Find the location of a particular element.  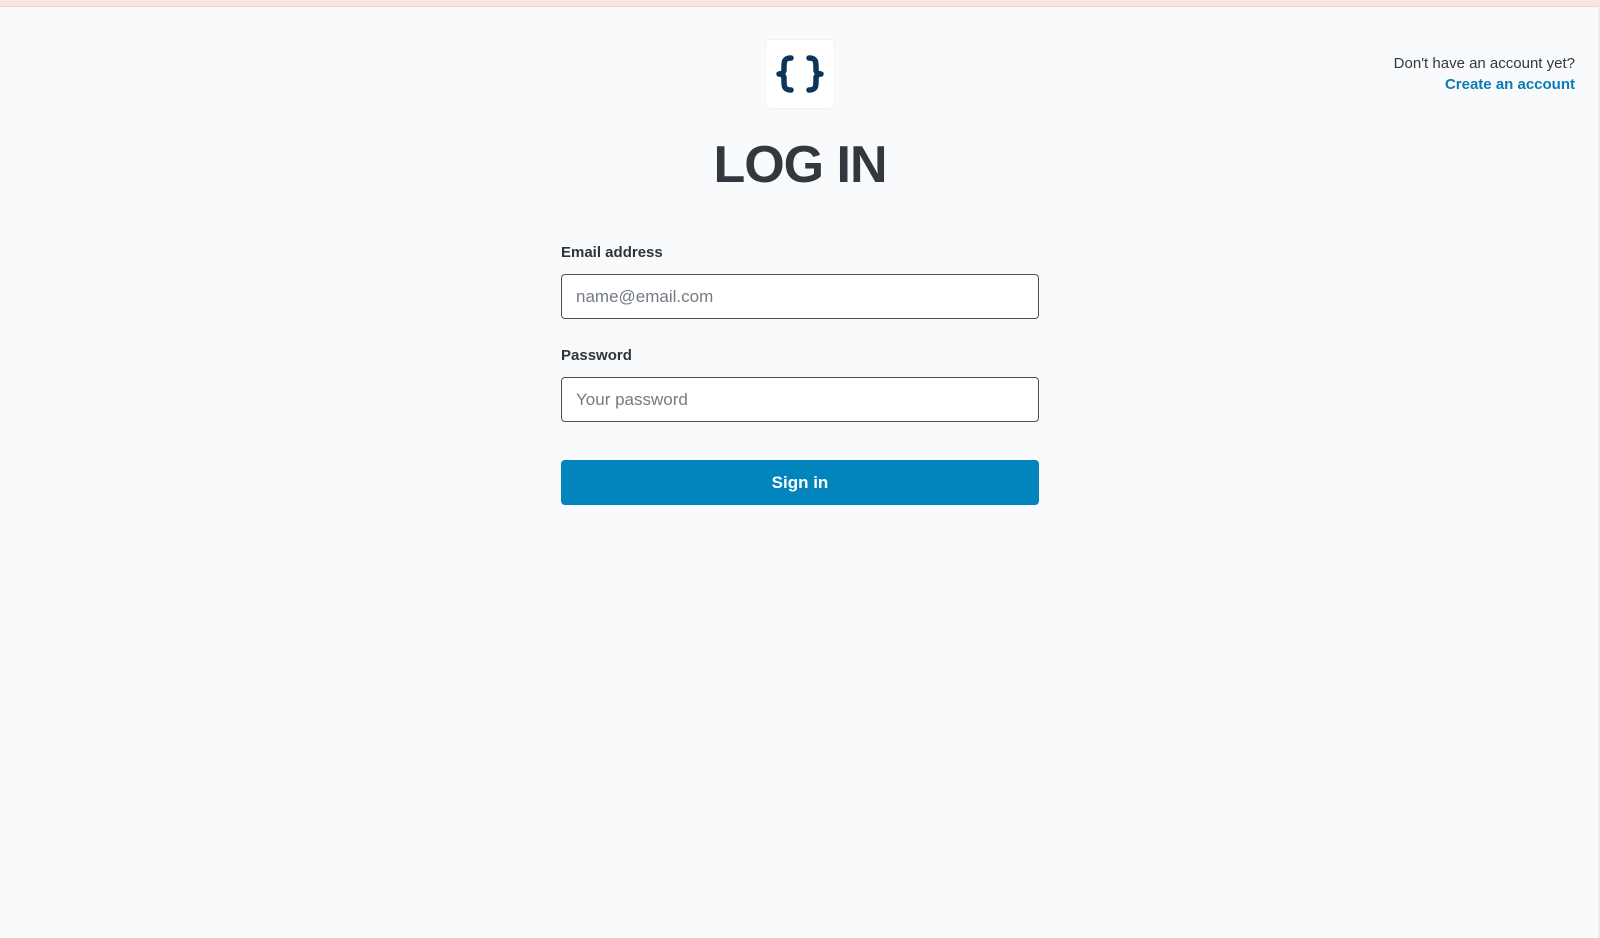

login-form: Email address Password Sign in is located at coordinates (800, 373).